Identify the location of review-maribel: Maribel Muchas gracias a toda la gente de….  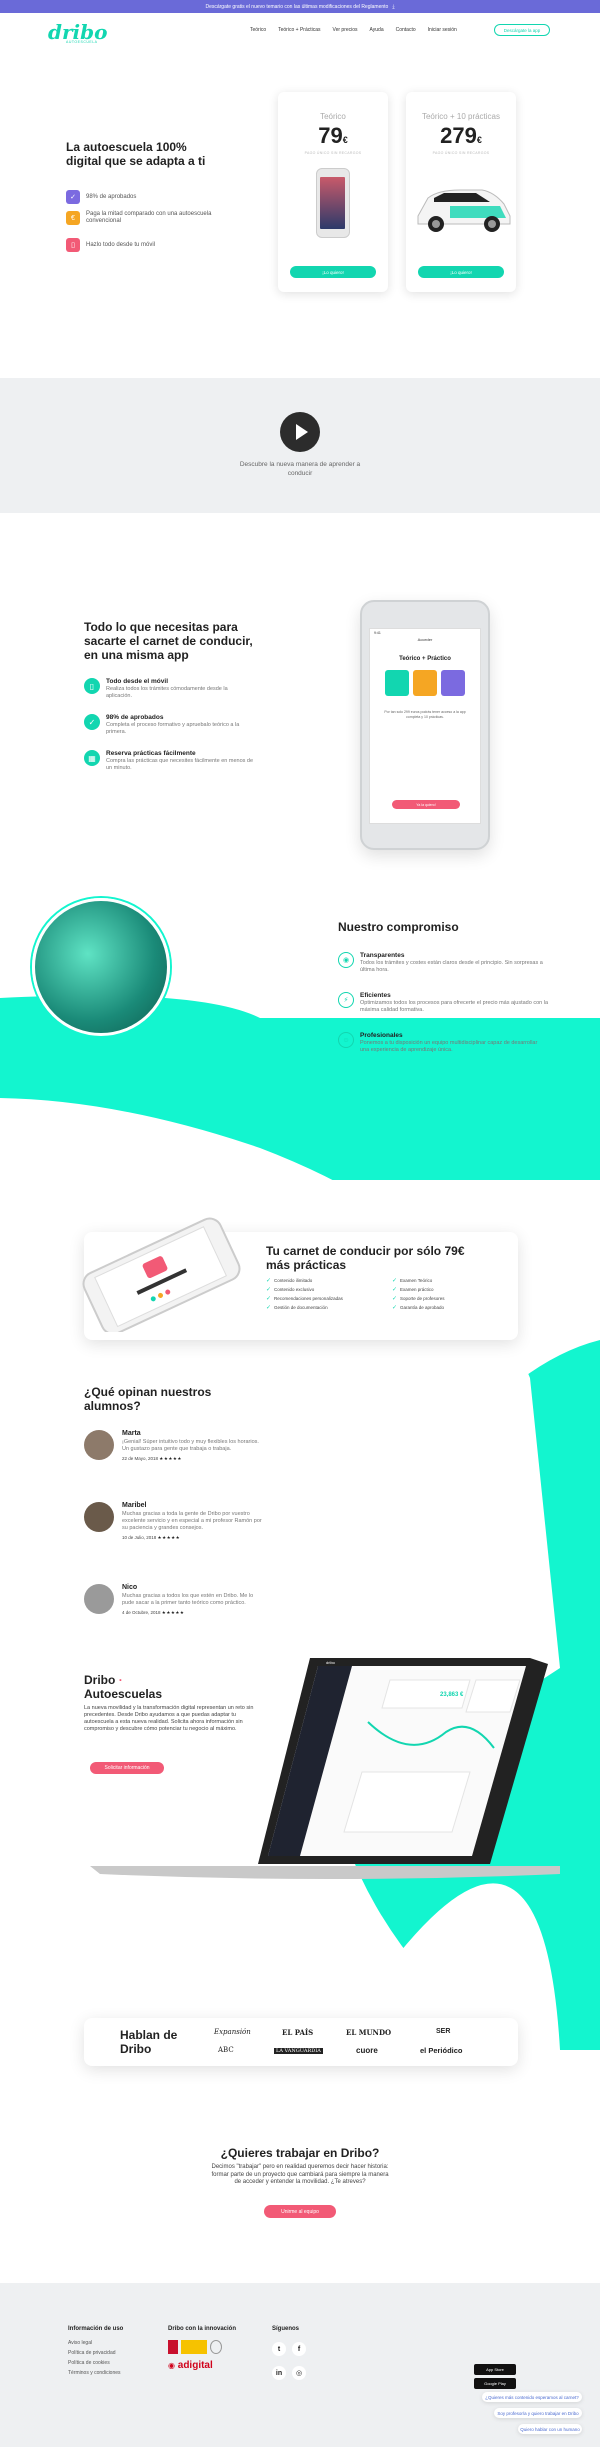
(173, 1521).